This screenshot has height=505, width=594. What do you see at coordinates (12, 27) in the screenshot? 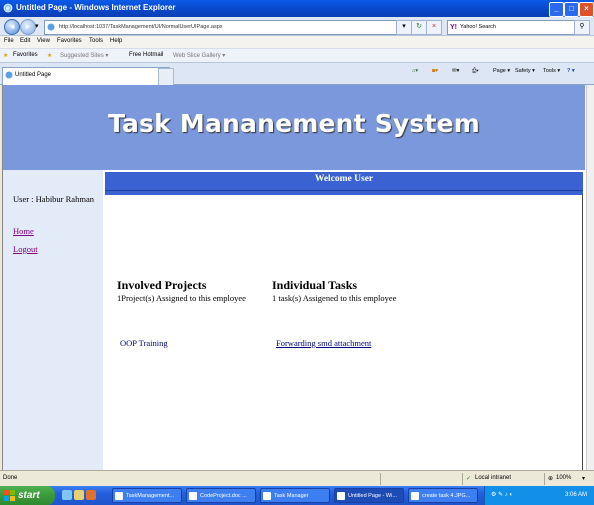
I see `back-button: ◄` at bounding box center [12, 27].